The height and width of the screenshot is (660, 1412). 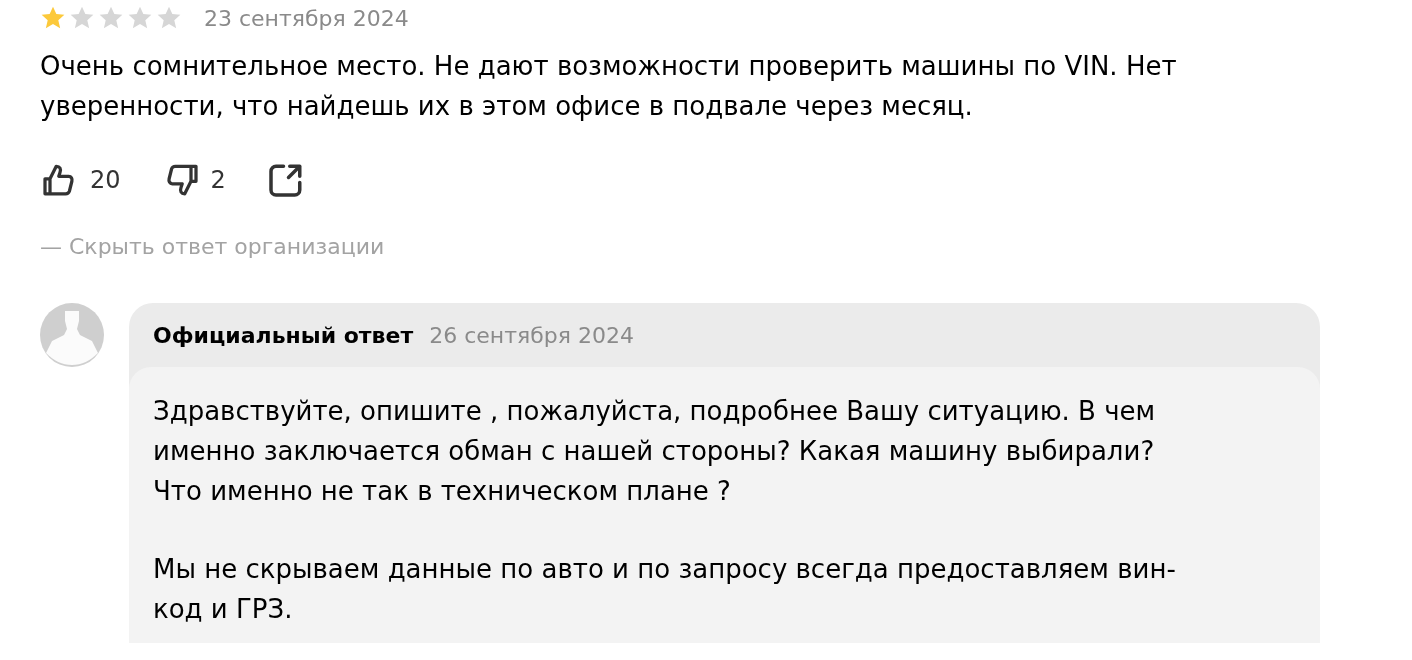 I want to click on reply-date: 26 сентября 2024, so click(x=531, y=335).